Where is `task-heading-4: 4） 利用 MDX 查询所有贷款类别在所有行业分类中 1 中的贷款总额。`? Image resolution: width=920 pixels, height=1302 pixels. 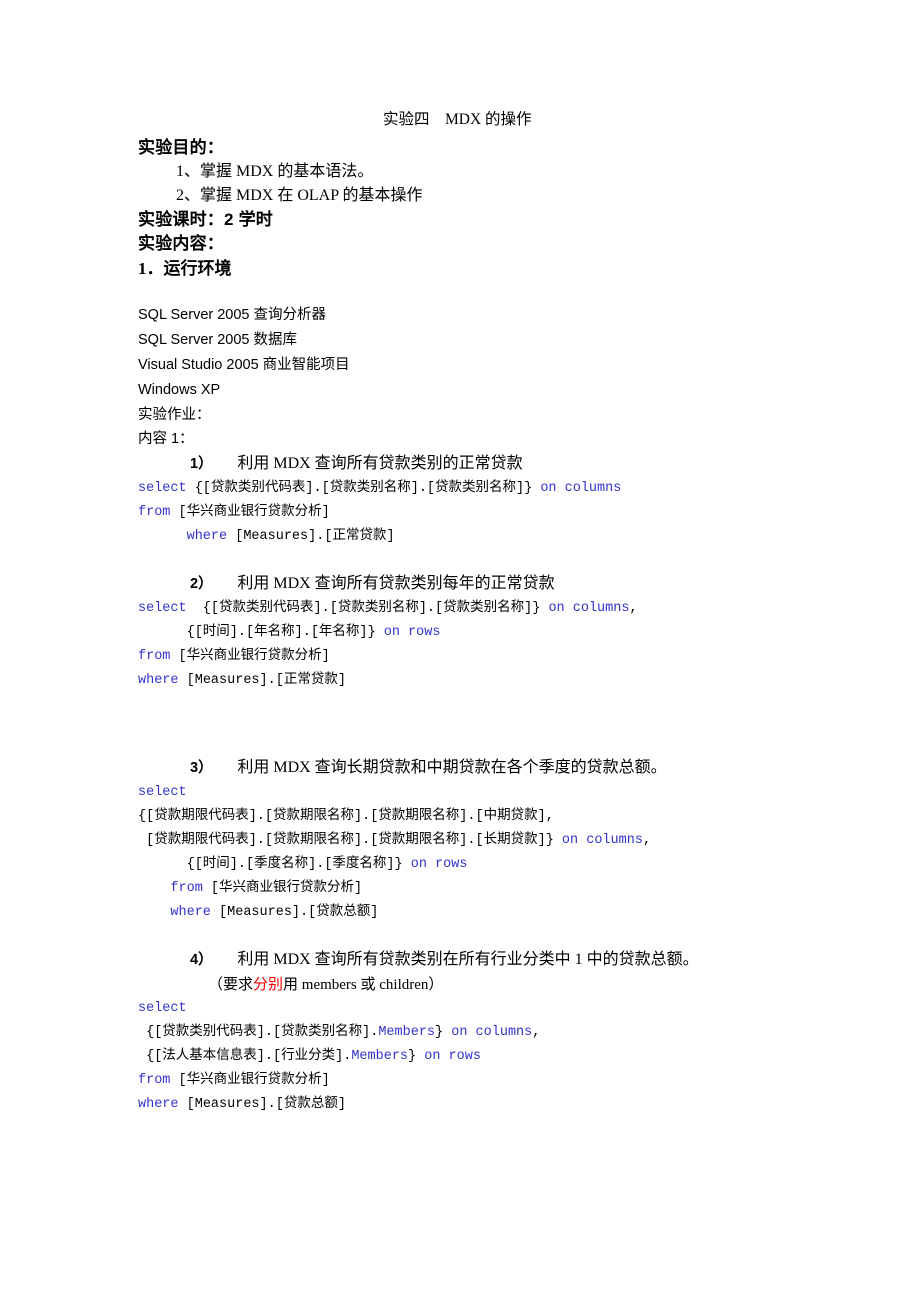 task-heading-4: 4） 利用 MDX 查询所有贷款类别在所有行业分类中 1 中的贷款总额。 is located at coordinates (499, 960).